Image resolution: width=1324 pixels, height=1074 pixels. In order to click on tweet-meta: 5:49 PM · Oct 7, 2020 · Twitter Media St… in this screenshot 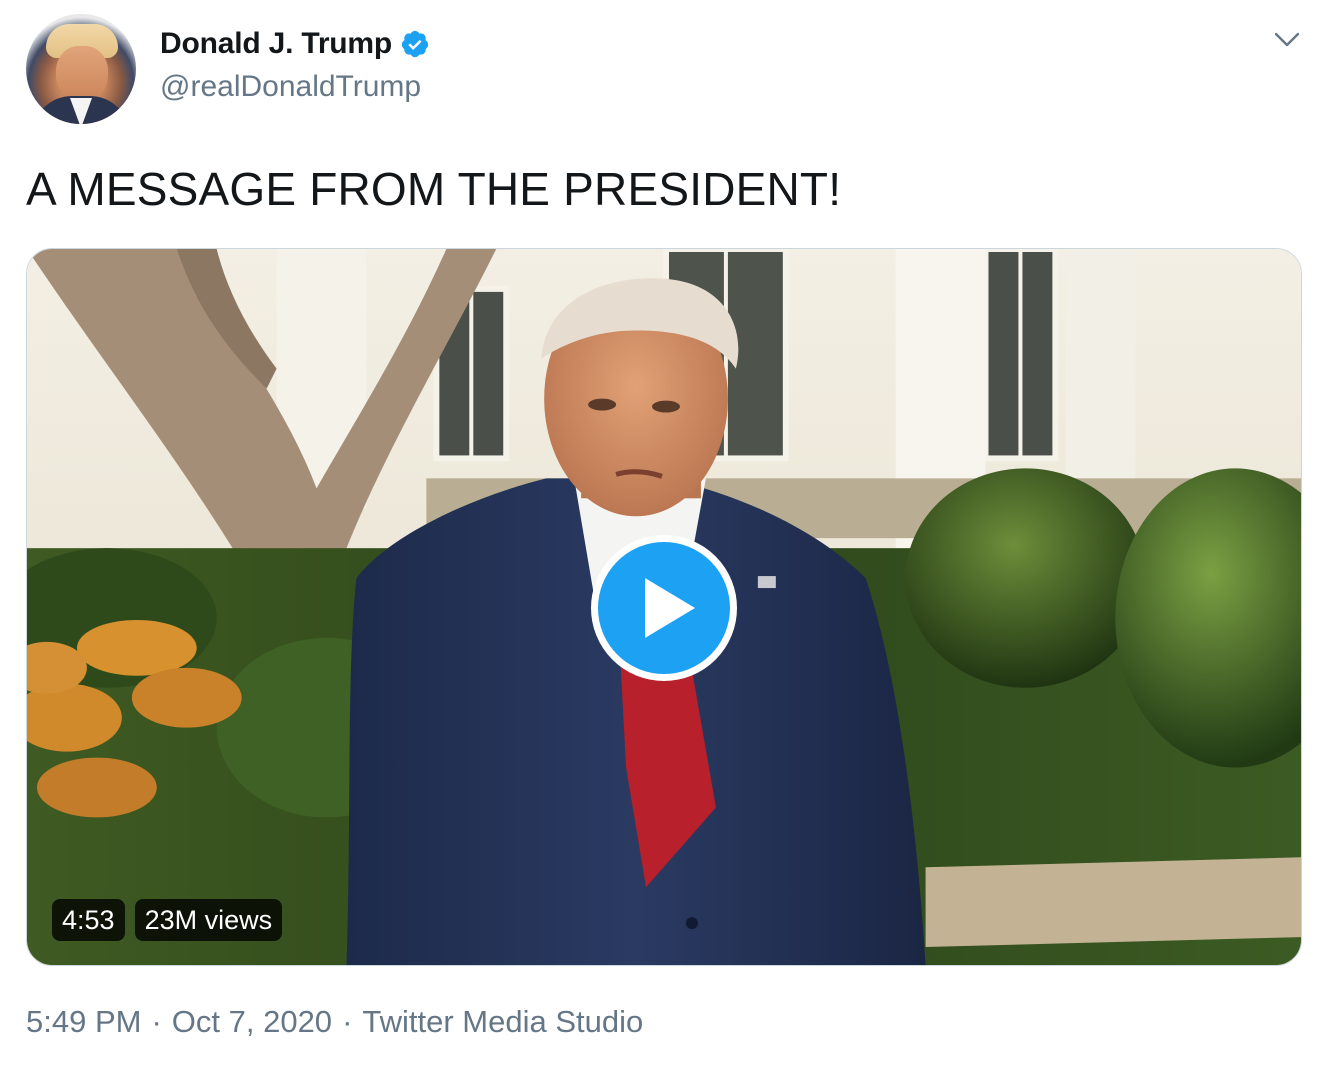, I will do `click(334, 1022)`.